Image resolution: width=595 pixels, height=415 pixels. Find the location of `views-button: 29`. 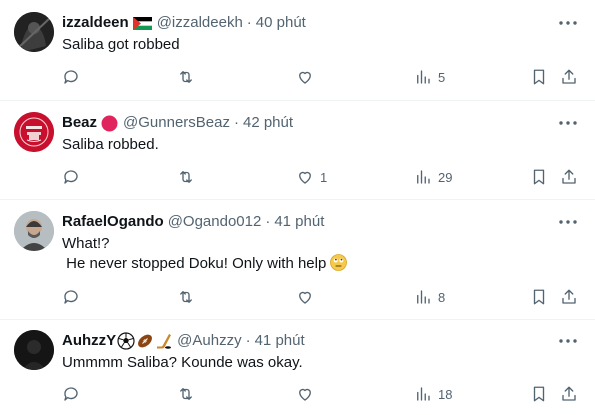

views-button: 29 is located at coordinates (433, 177).